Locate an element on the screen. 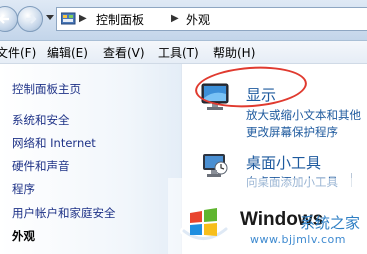 This screenshot has width=367, height=254. menu-help: 帮助(H) is located at coordinates (234, 52).